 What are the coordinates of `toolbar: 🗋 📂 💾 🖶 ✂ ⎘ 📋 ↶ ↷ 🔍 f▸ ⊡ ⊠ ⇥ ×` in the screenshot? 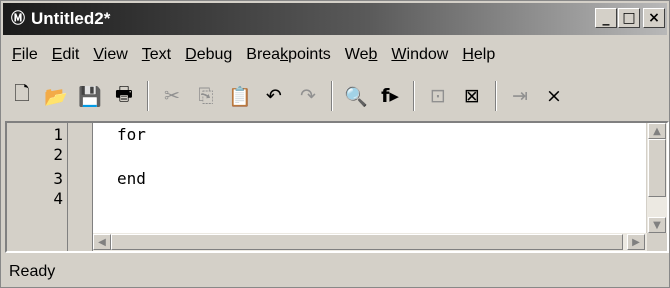 It's located at (335, 96).